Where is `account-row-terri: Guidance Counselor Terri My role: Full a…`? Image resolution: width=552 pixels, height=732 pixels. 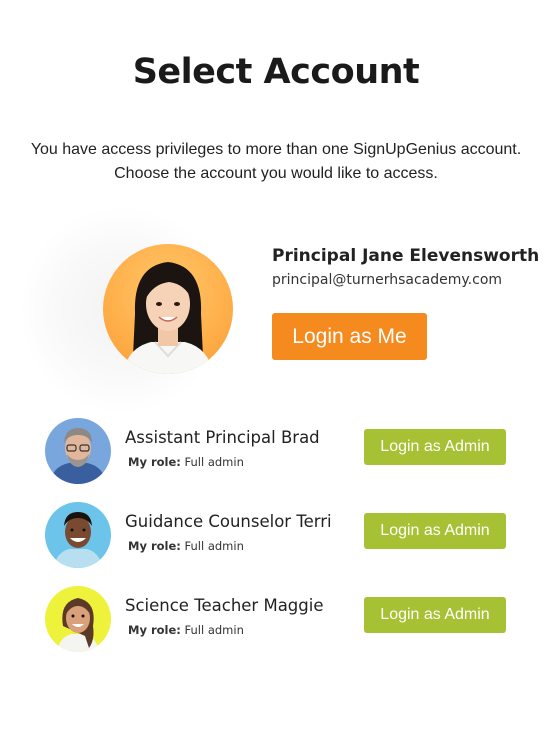 account-row-terri: Guidance Counselor Terri My role: Full a… is located at coordinates (276, 536).